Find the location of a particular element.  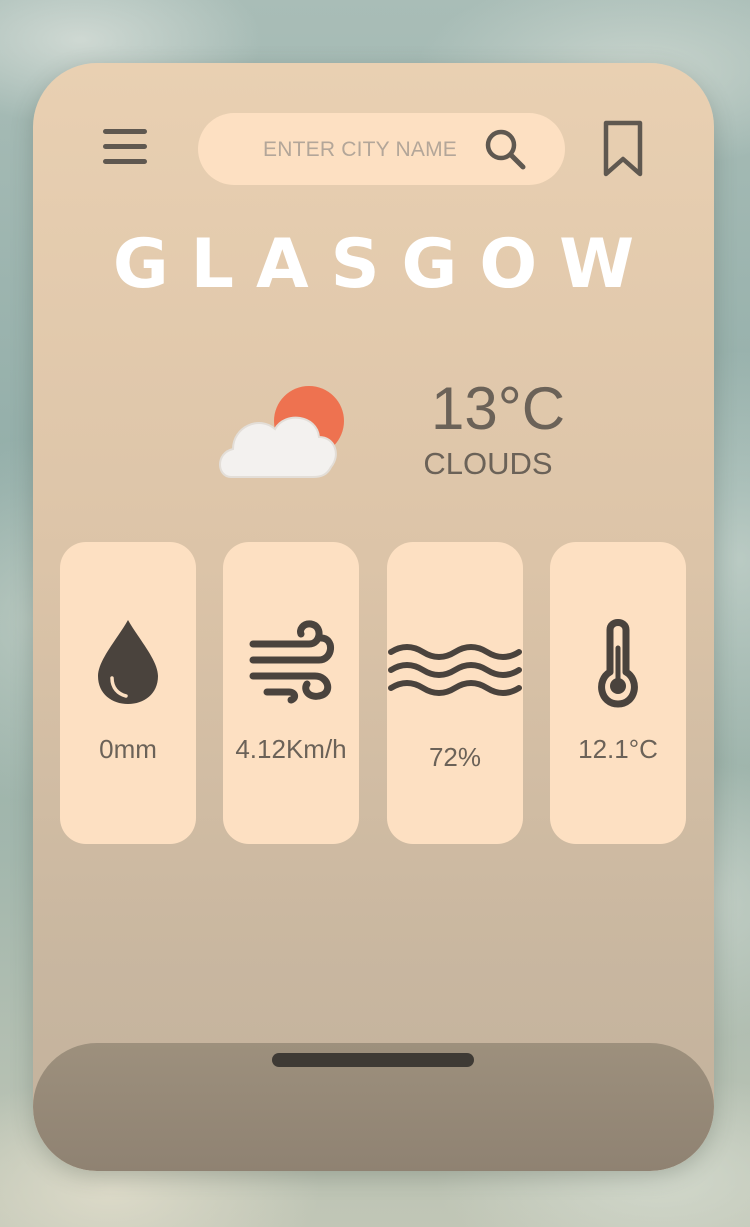

cloud-sun-icon is located at coordinates (281, 432).